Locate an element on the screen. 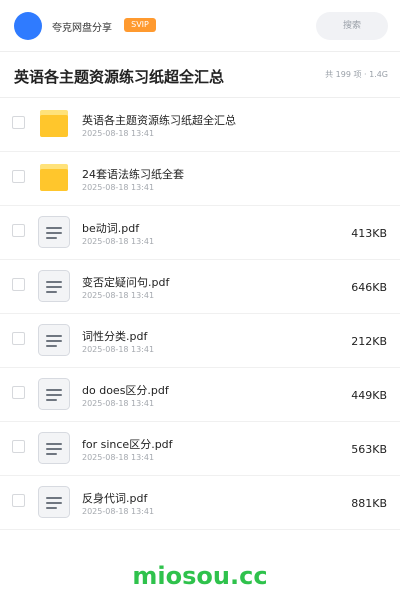 Image resolution: width=400 pixels, height=600 pixels. item-name: do does区分.pdf is located at coordinates (125, 390).